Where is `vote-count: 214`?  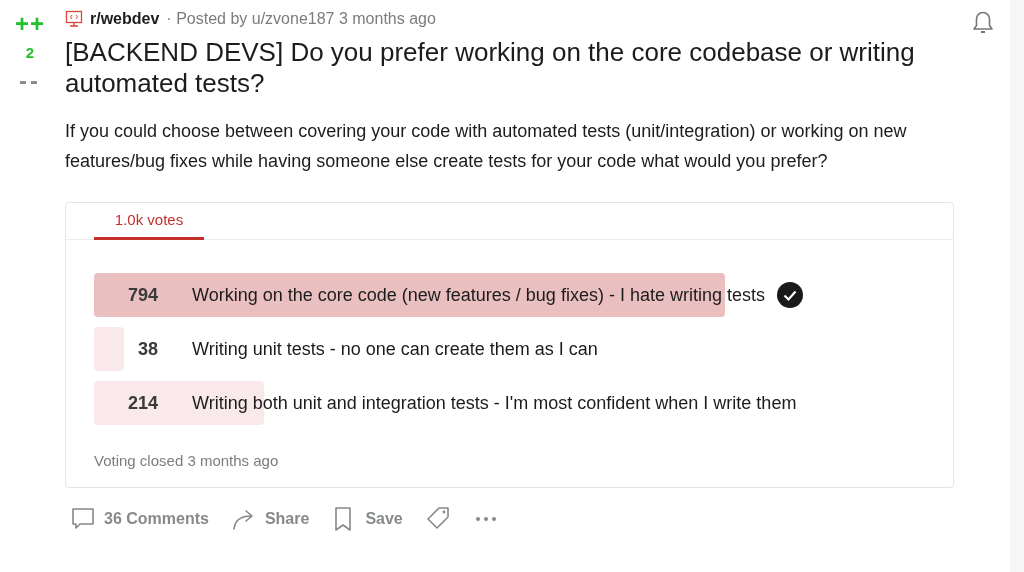
vote-count: 214 is located at coordinates (142, 403).